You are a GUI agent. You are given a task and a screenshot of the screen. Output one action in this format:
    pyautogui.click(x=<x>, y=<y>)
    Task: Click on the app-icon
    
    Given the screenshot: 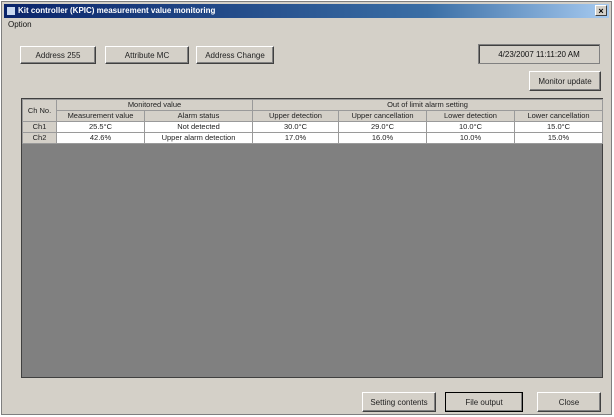 What is the action you would take?
    pyautogui.click(x=11, y=11)
    